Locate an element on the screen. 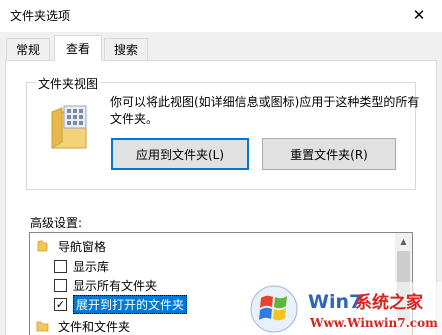  tree-item-files-and-folders: 文件和文件夹 is located at coordinates (83, 326).